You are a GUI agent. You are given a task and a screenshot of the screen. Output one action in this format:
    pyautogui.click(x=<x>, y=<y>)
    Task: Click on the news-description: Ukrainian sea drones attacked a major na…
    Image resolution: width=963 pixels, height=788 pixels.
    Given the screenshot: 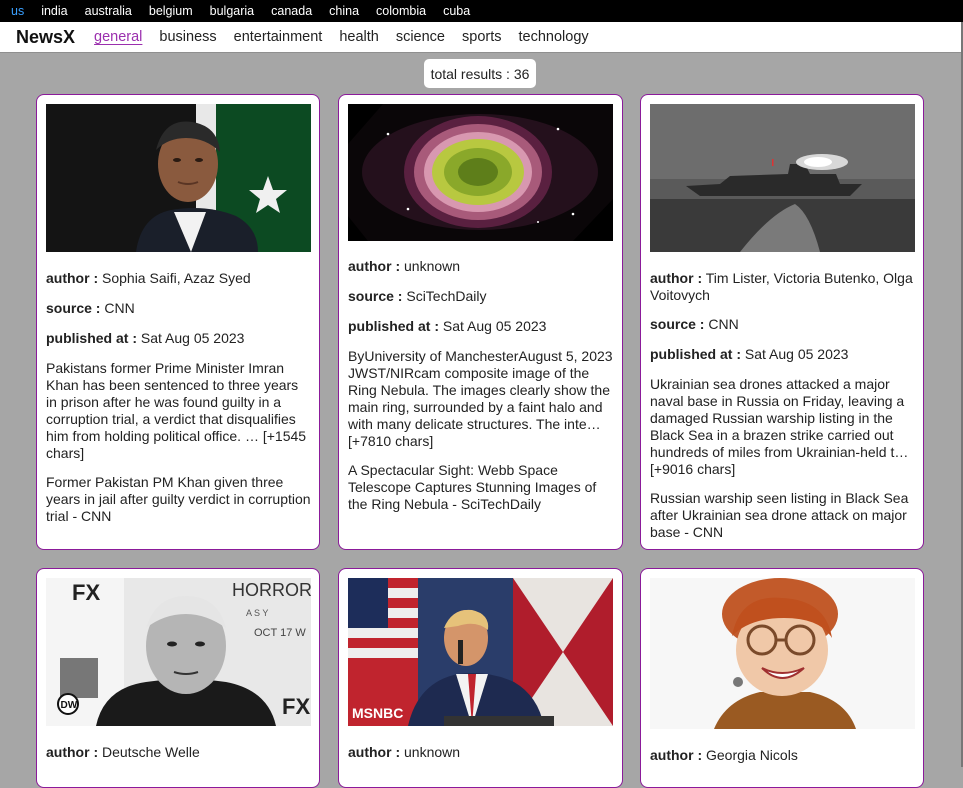 What is the action you would take?
    pyautogui.click(x=779, y=426)
    